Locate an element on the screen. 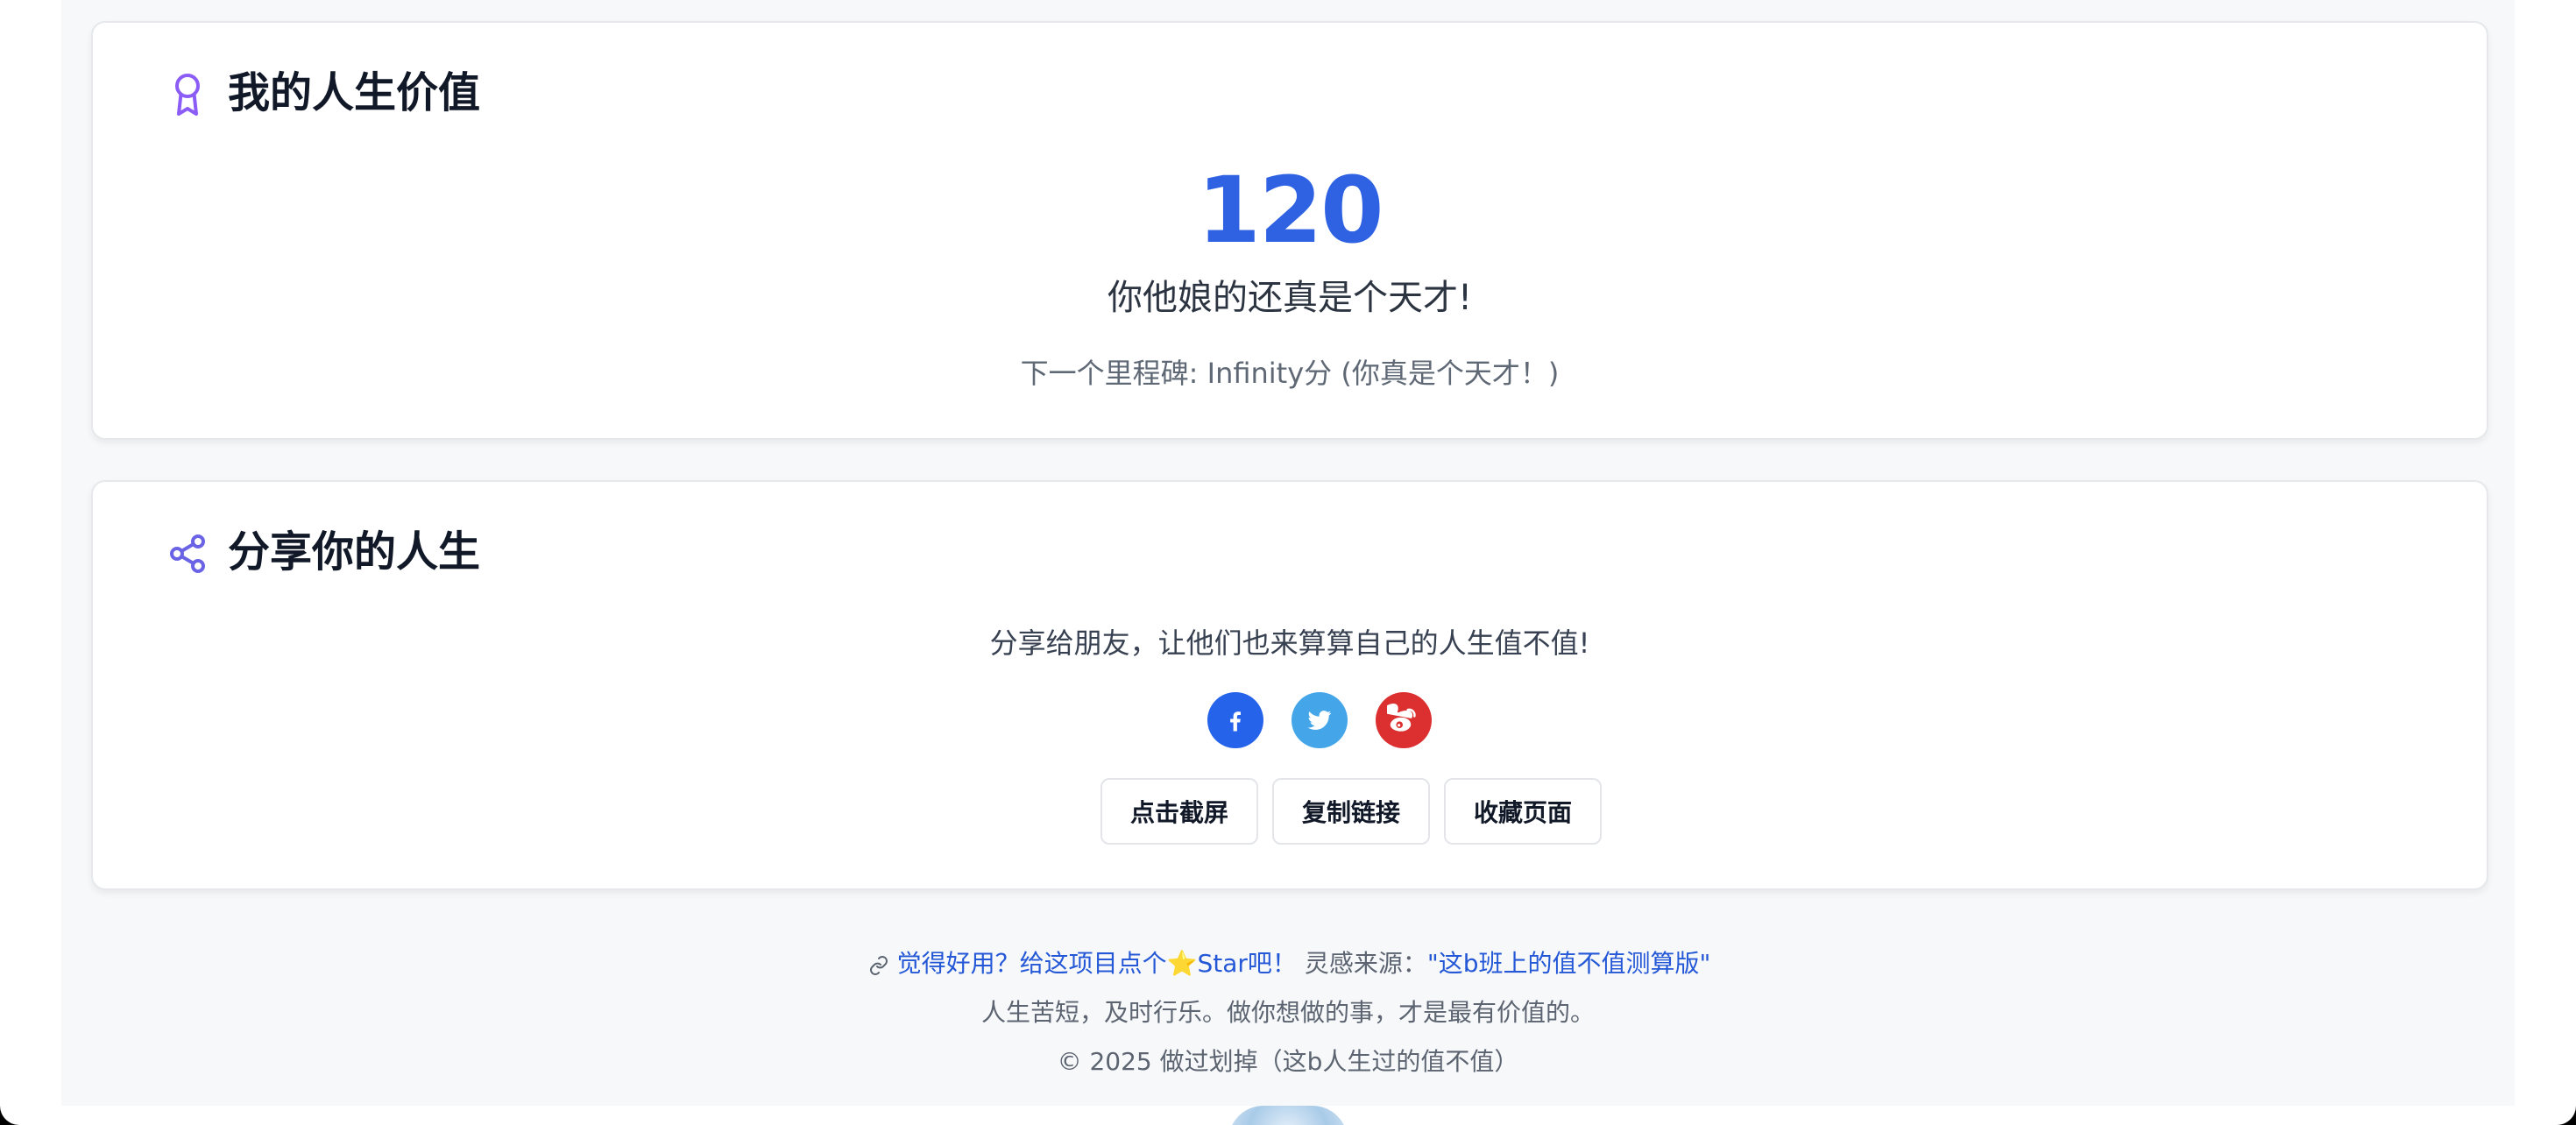  link-icon is located at coordinates (878, 965).